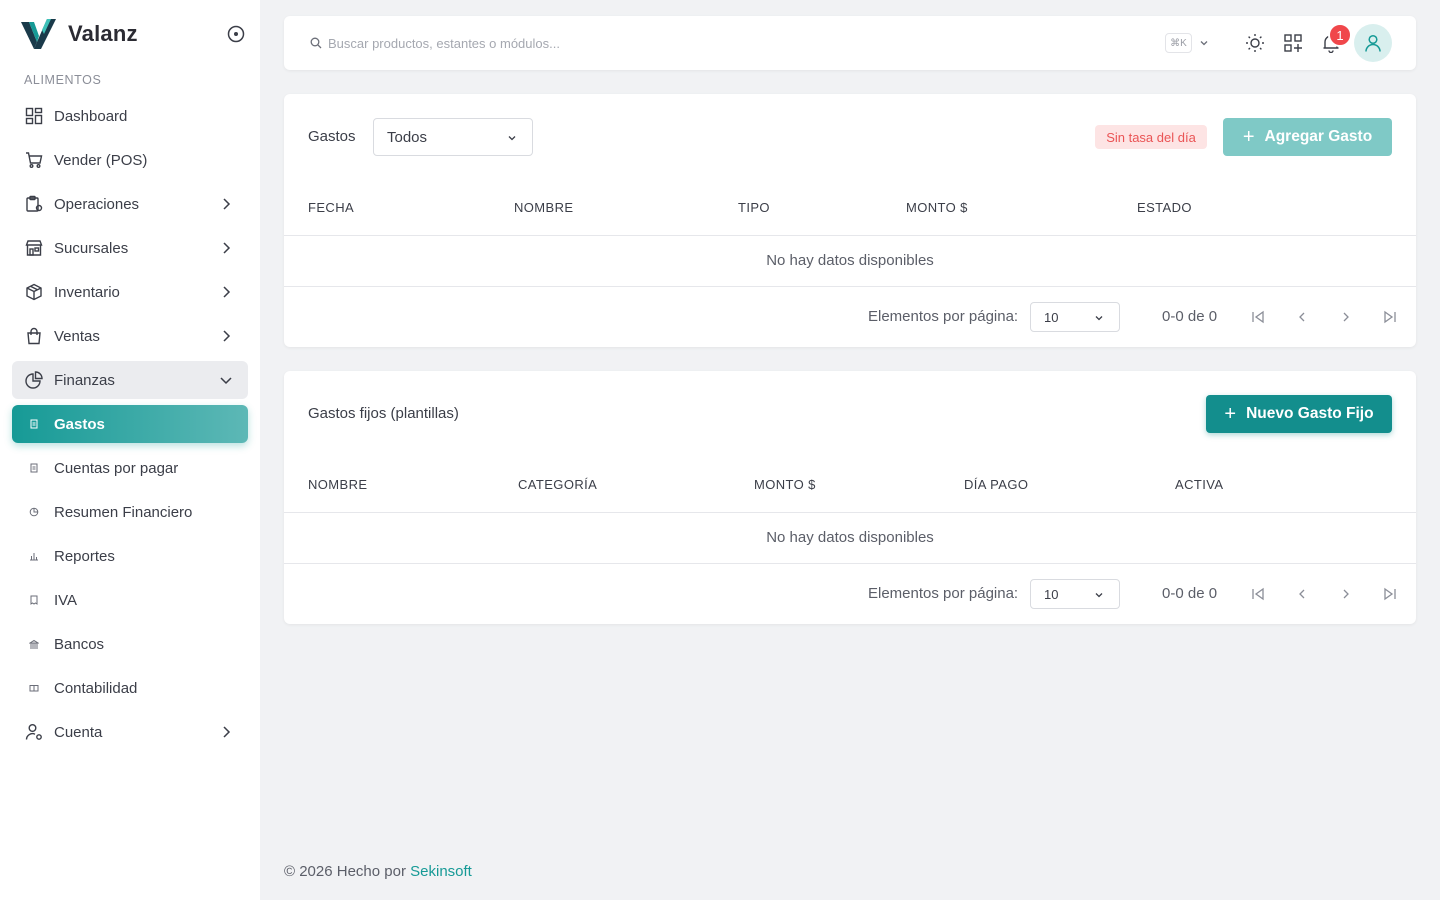  I want to click on apps-button, so click(1293, 43).